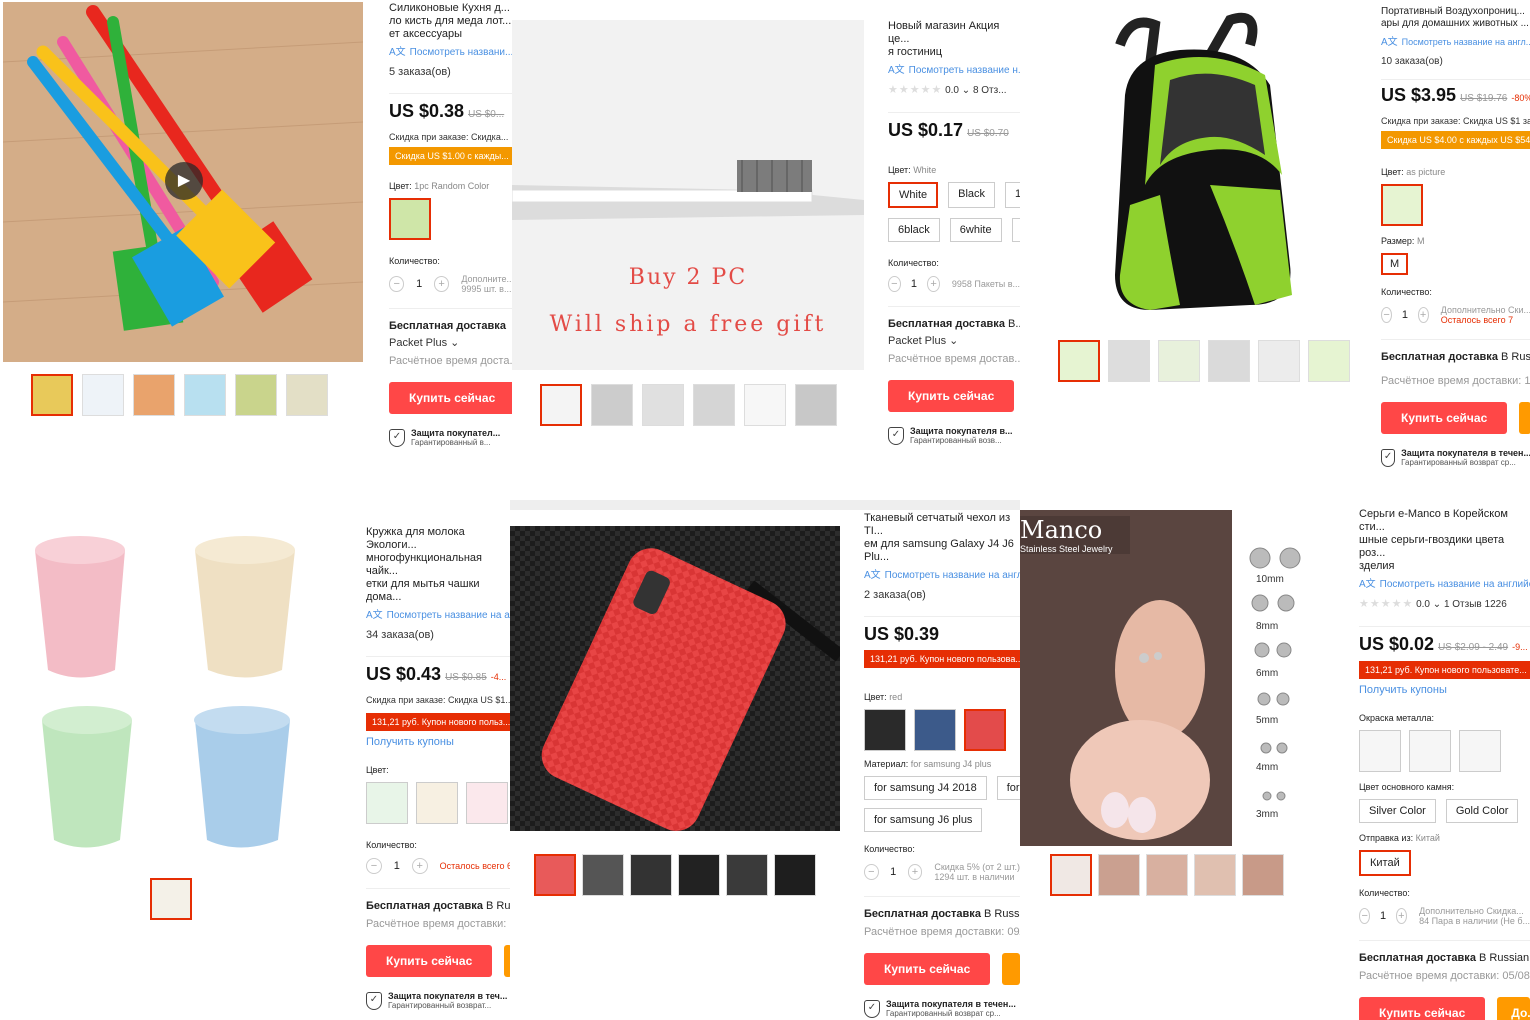 The image size is (1530, 1020). I want to click on option-j6-plus: for samsung J6 plus, so click(923, 820).